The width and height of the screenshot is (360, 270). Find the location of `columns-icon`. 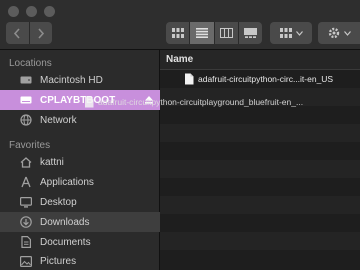

columns-icon is located at coordinates (226, 33).